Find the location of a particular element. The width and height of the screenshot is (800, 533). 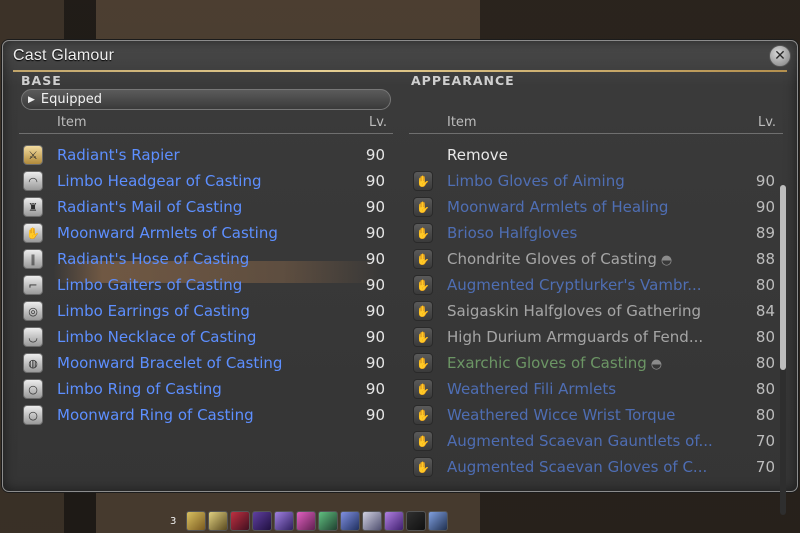

appearance-item-row: ✋ Augmented Cryptlurker's Vambr... 80 is located at coordinates (594, 285).